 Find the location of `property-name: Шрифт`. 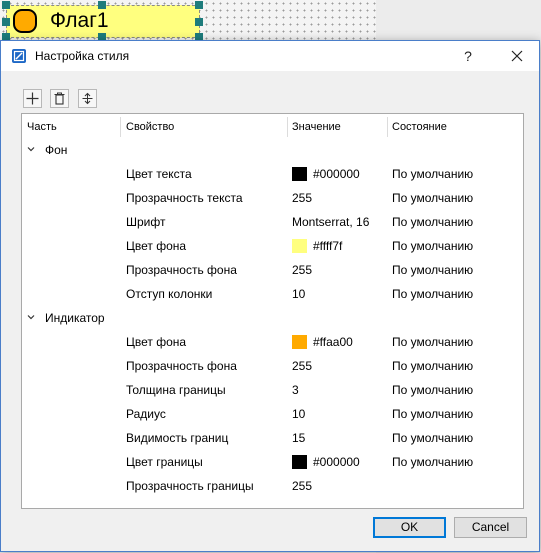

property-name: Шрифт is located at coordinates (146, 222).